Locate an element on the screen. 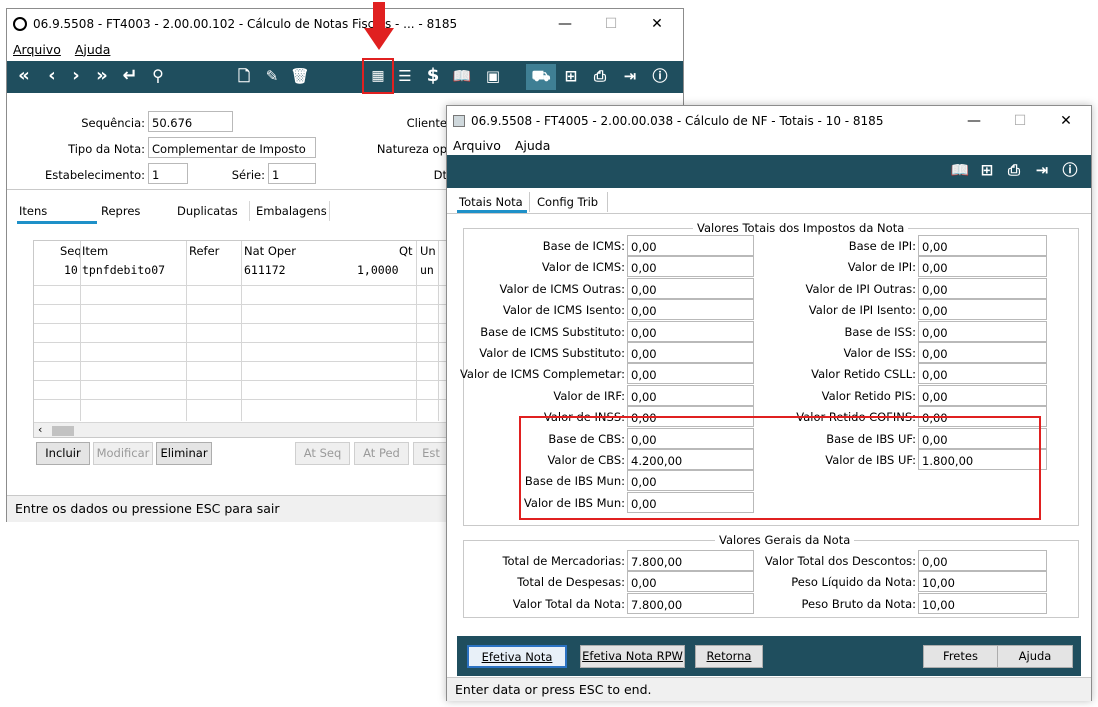 The height and width of the screenshot is (707, 1098). doc-icon: ▣ is located at coordinates (493, 76).